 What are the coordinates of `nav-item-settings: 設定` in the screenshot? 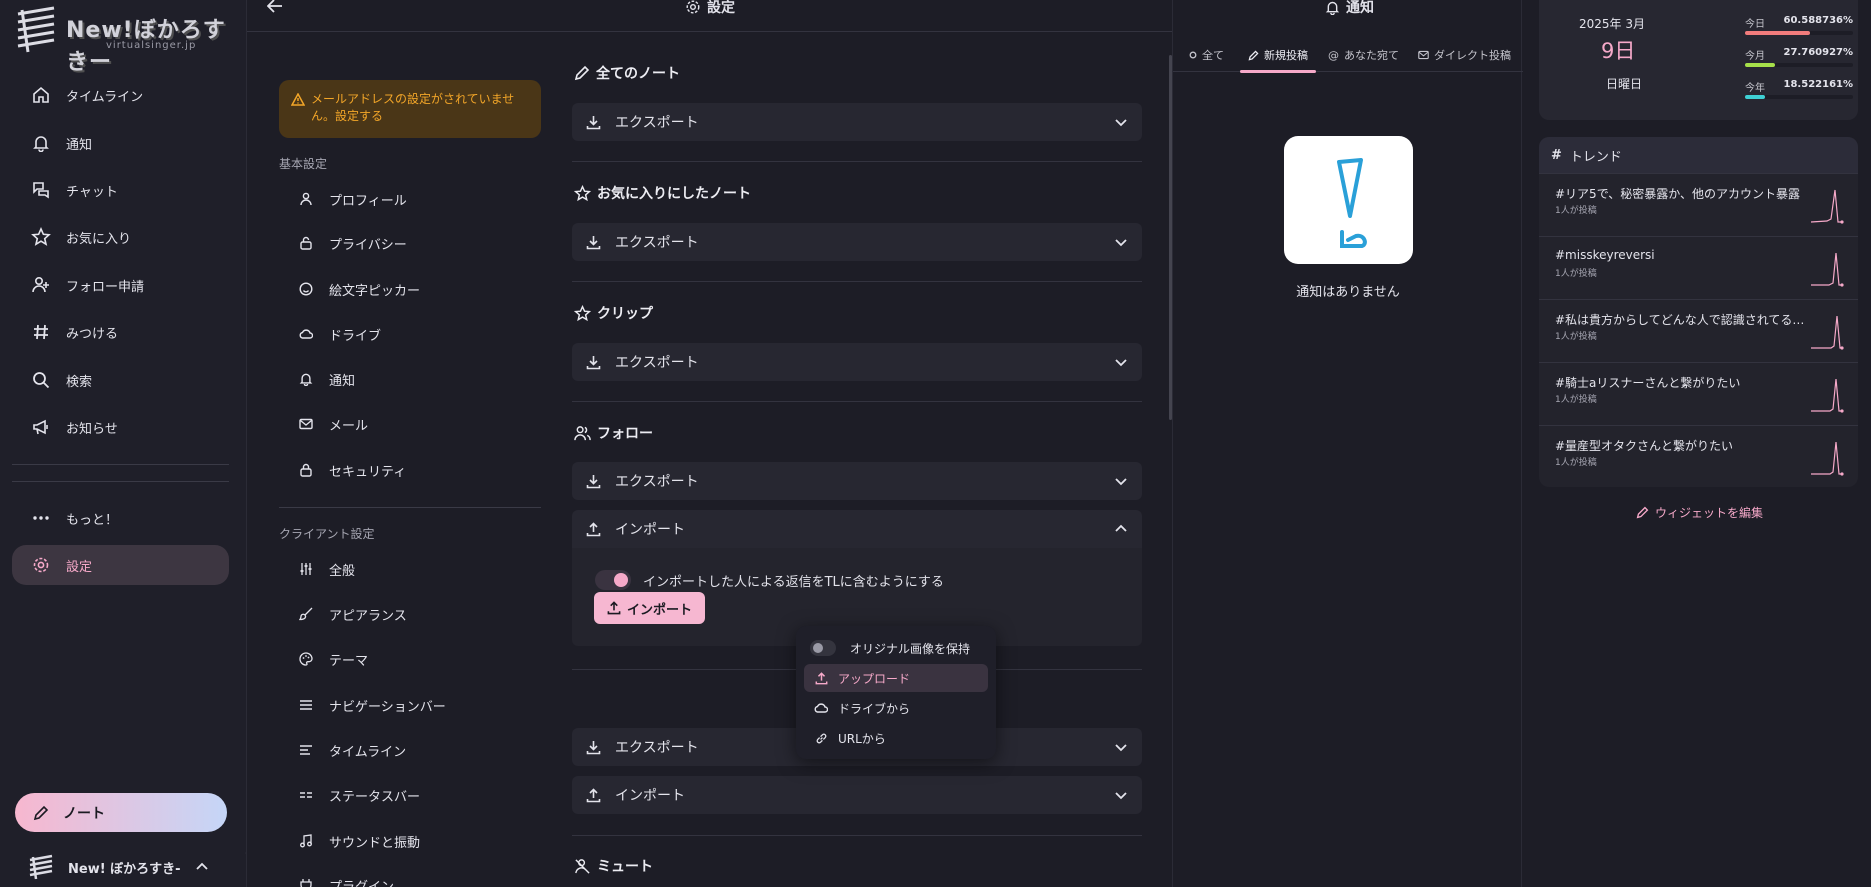 It's located at (120, 565).